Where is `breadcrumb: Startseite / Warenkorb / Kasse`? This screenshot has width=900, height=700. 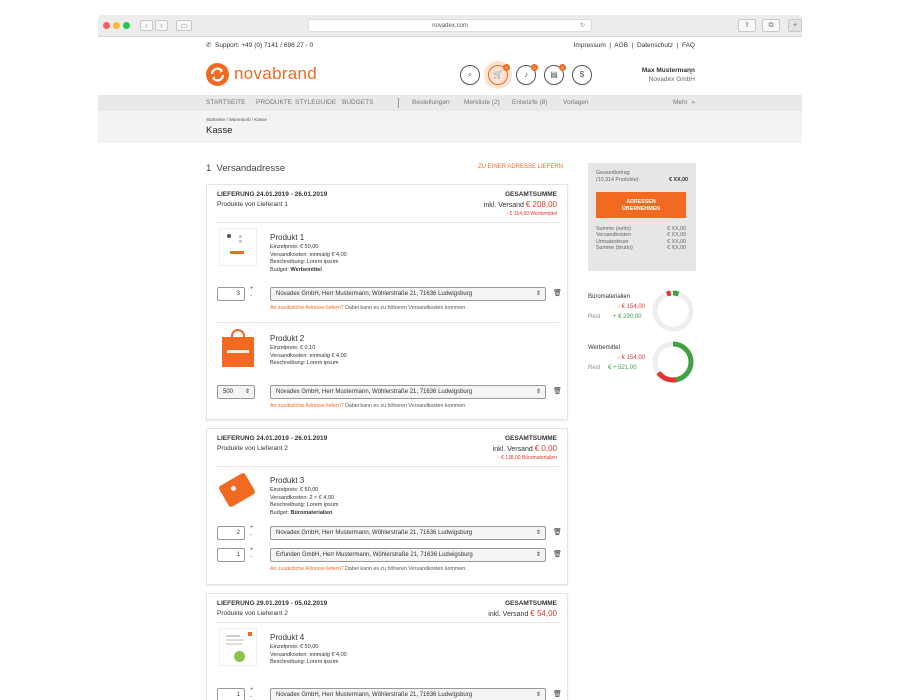 breadcrumb: Startseite / Warenkorb / Kasse is located at coordinates (236, 119).